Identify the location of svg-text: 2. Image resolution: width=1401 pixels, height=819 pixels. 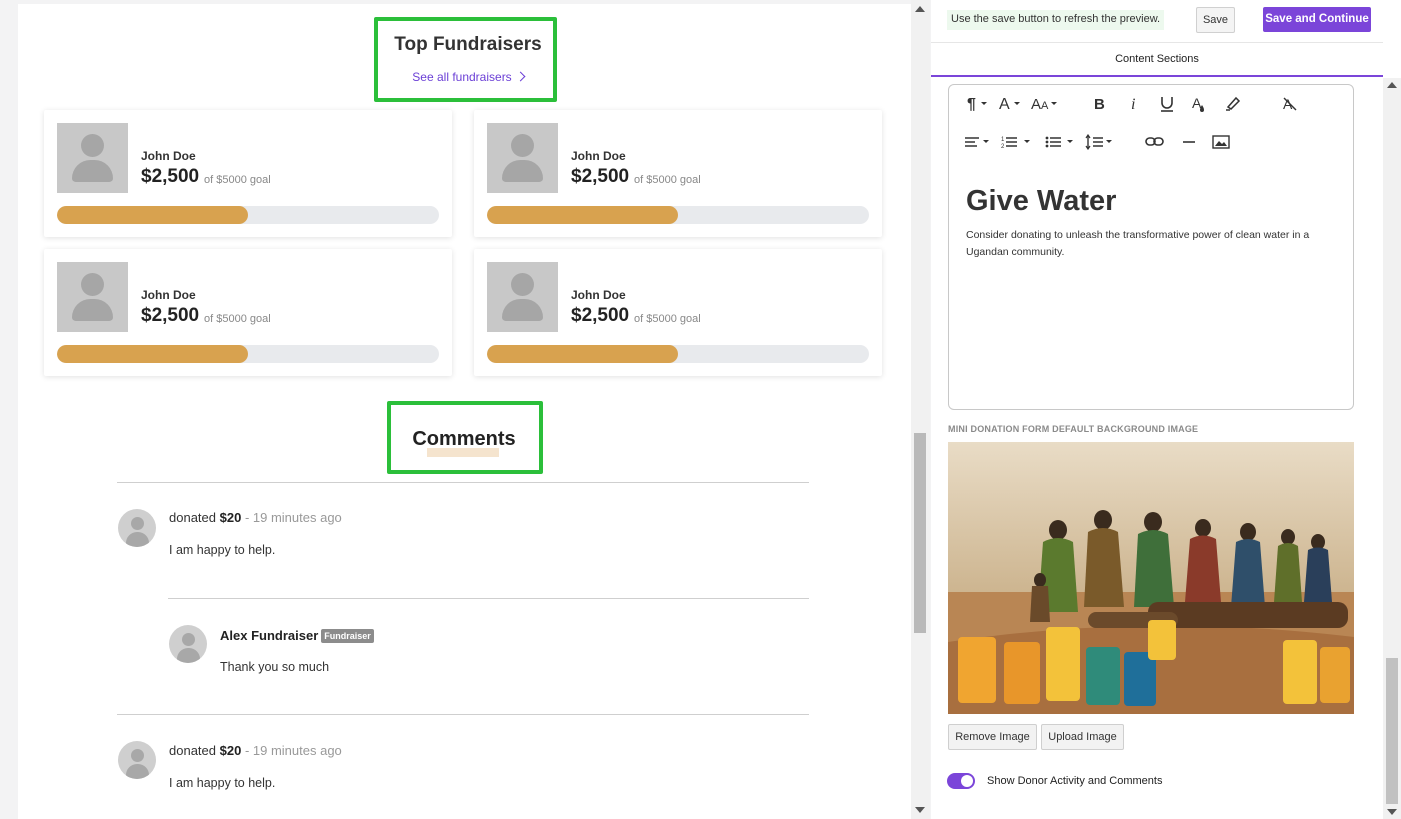
(1003, 146).